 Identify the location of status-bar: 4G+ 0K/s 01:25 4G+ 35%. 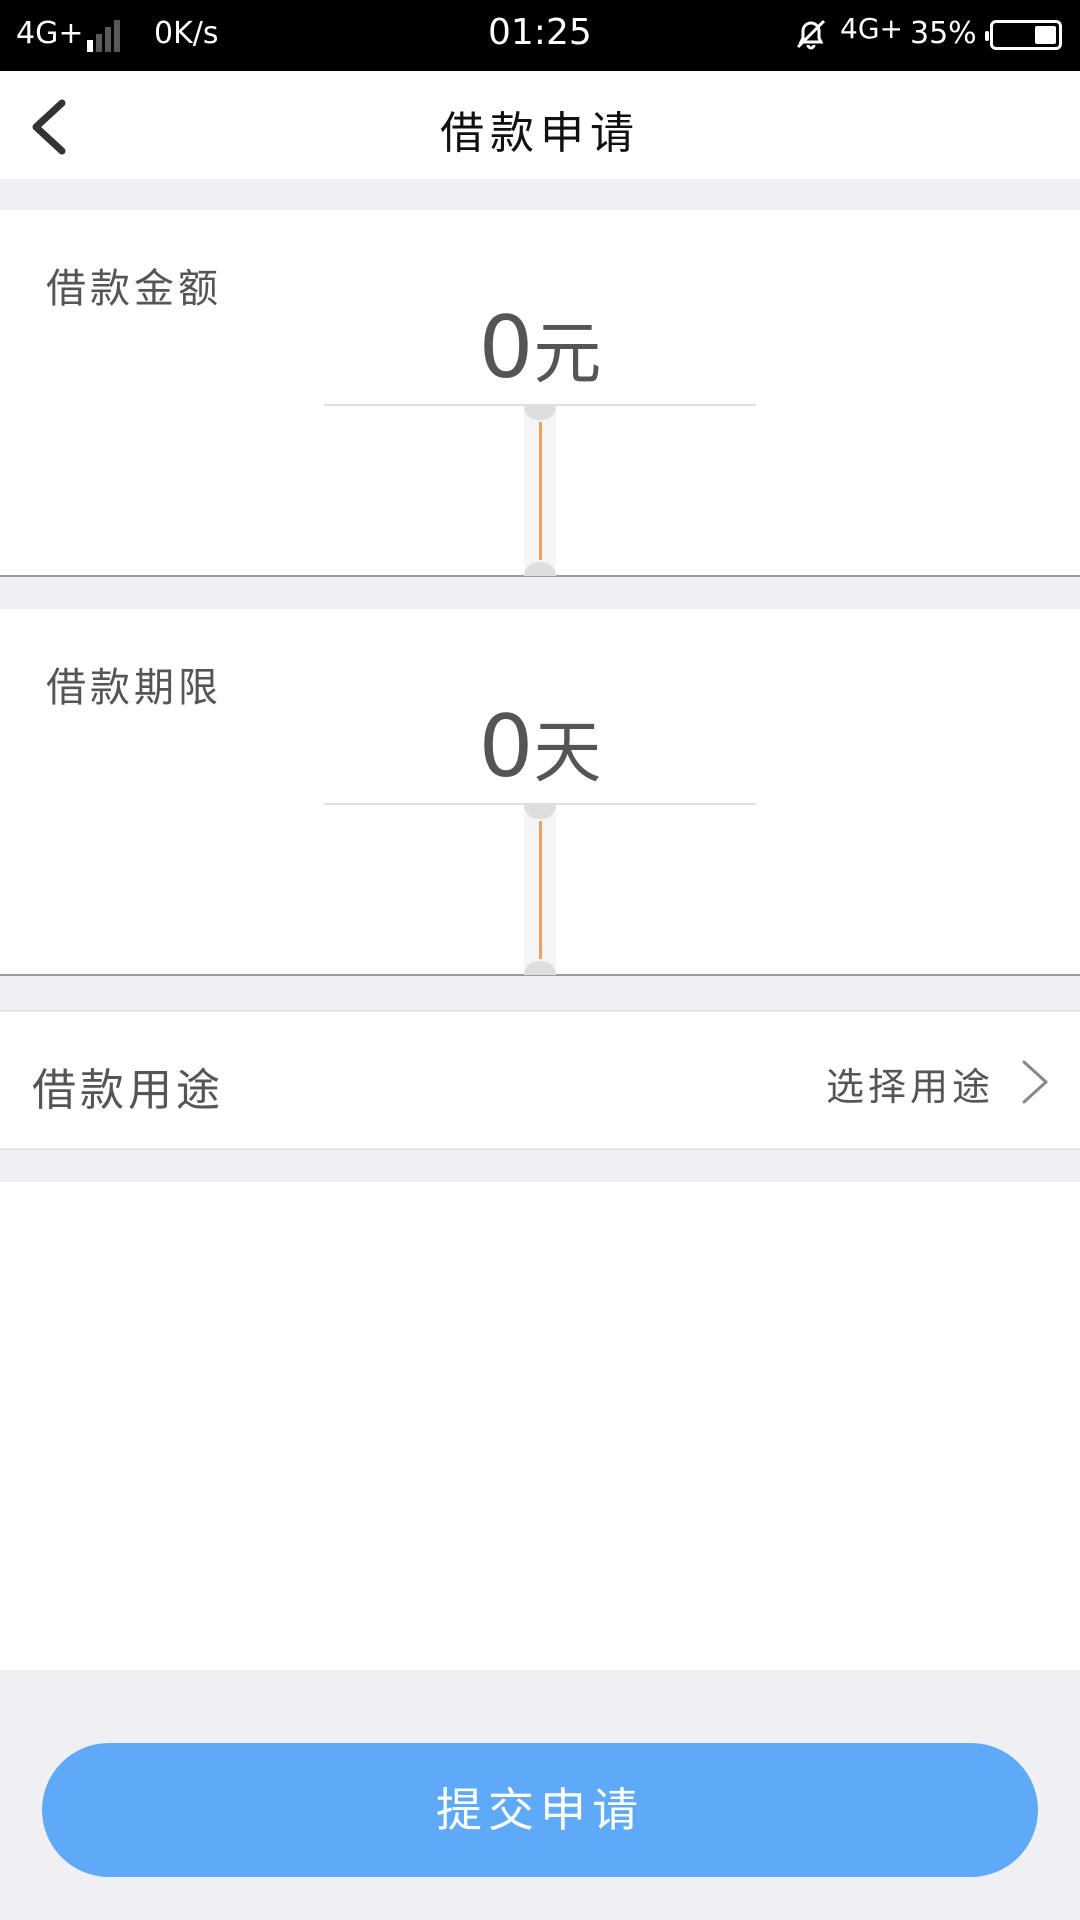
(540, 35).